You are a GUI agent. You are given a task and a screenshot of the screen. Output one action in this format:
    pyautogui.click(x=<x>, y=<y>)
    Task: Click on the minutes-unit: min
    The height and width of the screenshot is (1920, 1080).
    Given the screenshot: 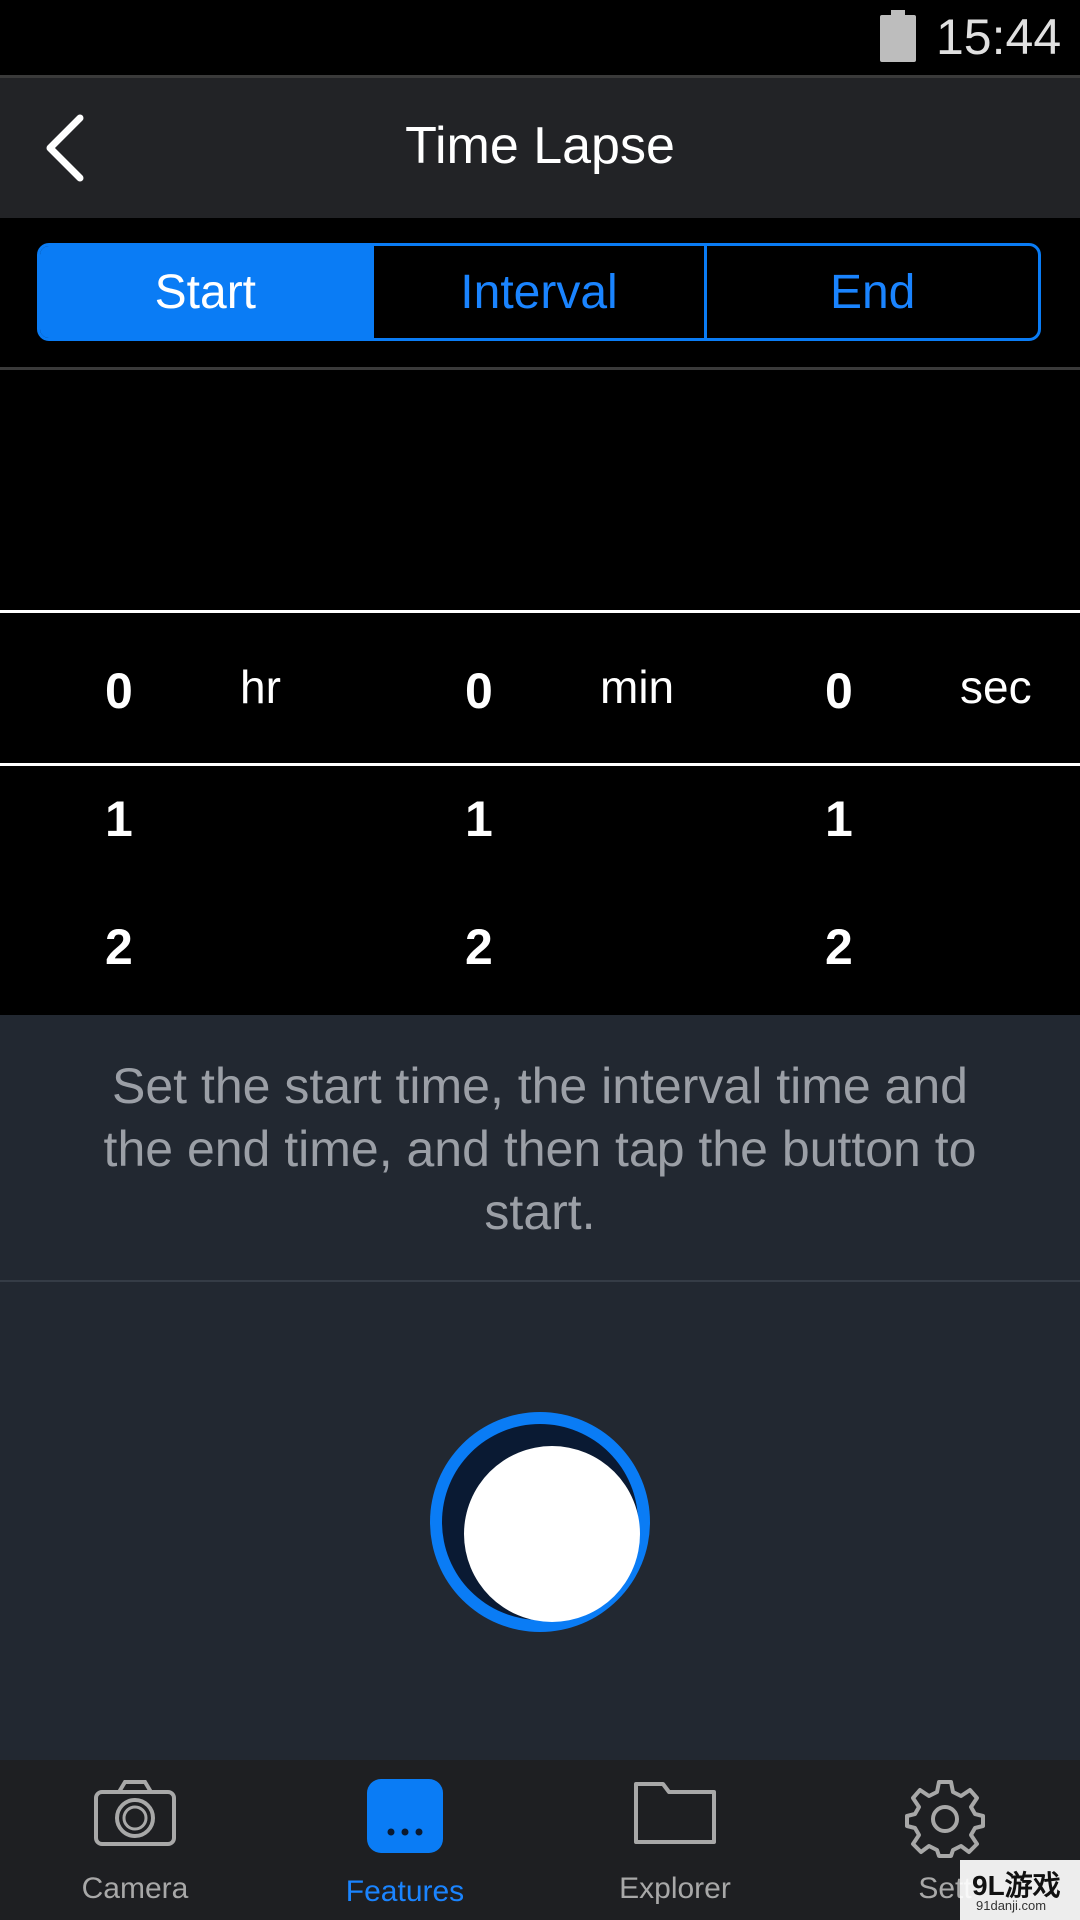 What is the action you would take?
    pyautogui.click(x=637, y=687)
    